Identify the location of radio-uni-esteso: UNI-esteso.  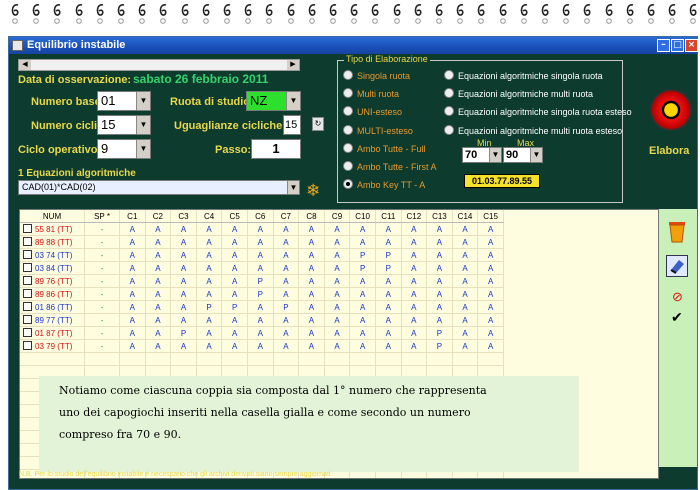
(372, 111).